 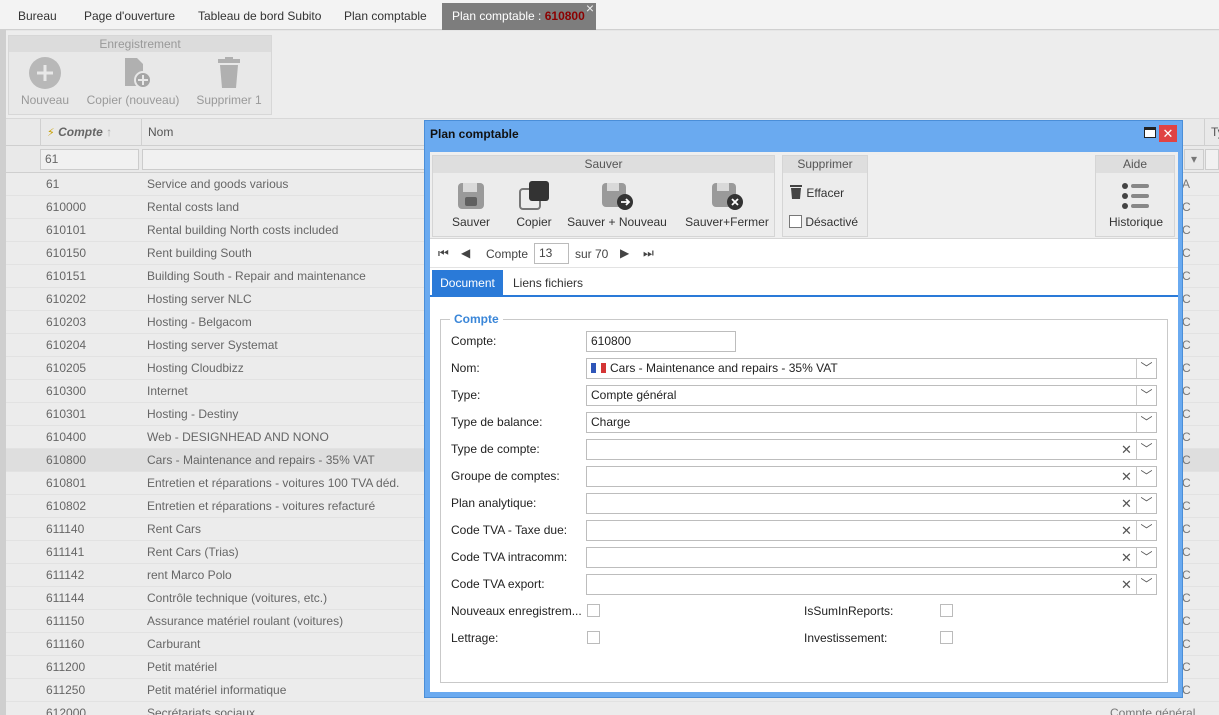 What do you see at coordinates (90, 132) in the screenshot?
I see `column-compte: ⚡ Compte ↑` at bounding box center [90, 132].